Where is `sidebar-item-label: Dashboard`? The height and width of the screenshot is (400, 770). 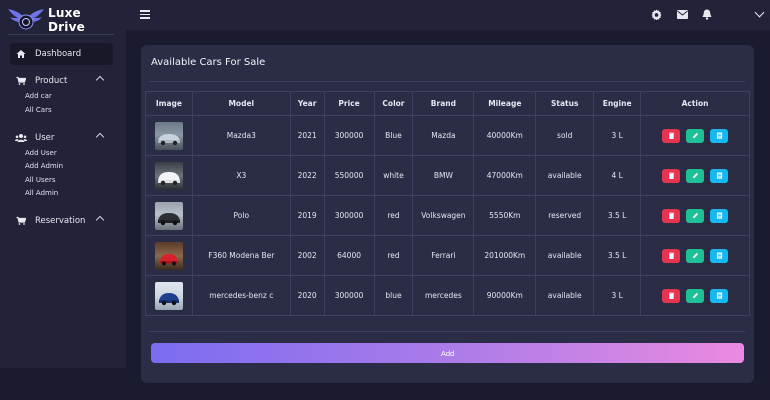 sidebar-item-label: Dashboard is located at coordinates (58, 54).